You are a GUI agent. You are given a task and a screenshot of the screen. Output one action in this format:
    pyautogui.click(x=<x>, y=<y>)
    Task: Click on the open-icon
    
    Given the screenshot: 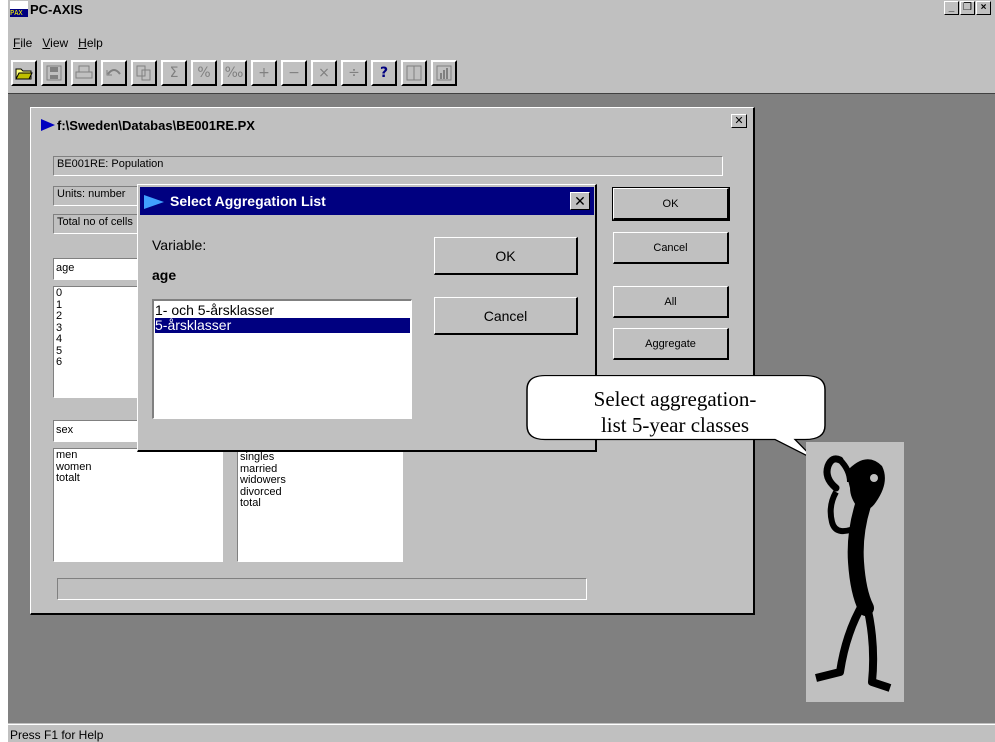 What is the action you would take?
    pyautogui.click(x=24, y=73)
    